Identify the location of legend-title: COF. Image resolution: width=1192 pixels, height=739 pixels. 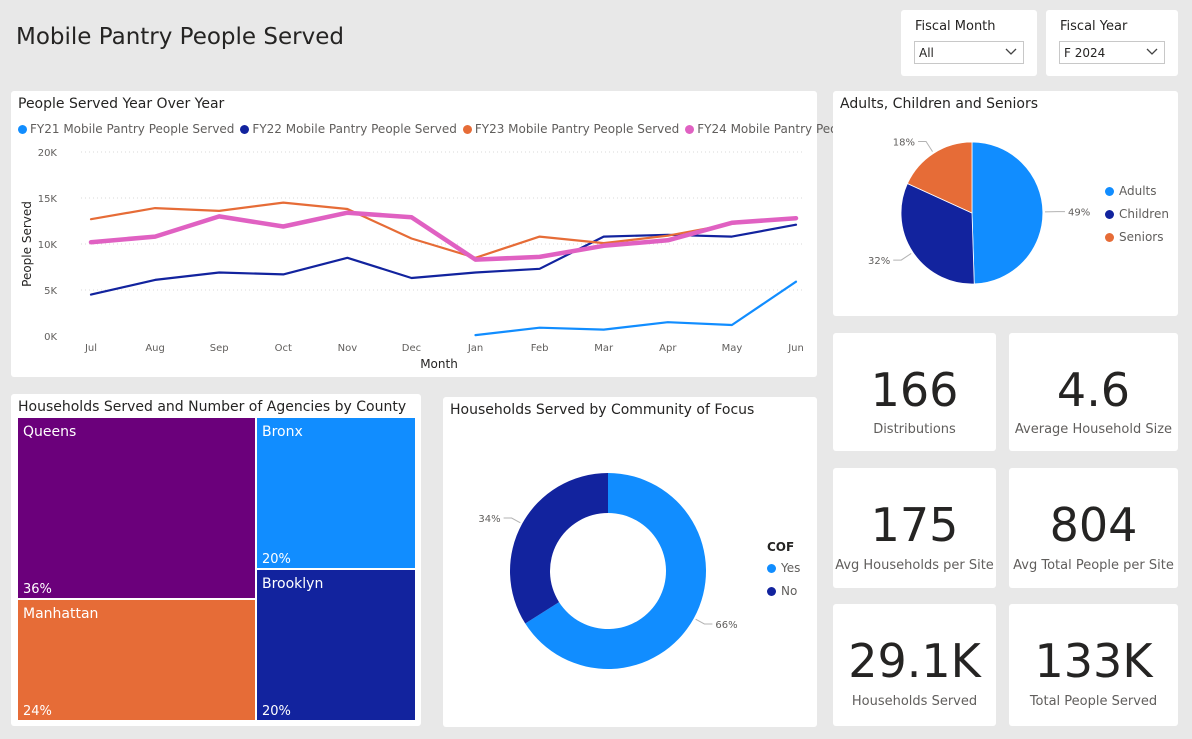
(781, 547).